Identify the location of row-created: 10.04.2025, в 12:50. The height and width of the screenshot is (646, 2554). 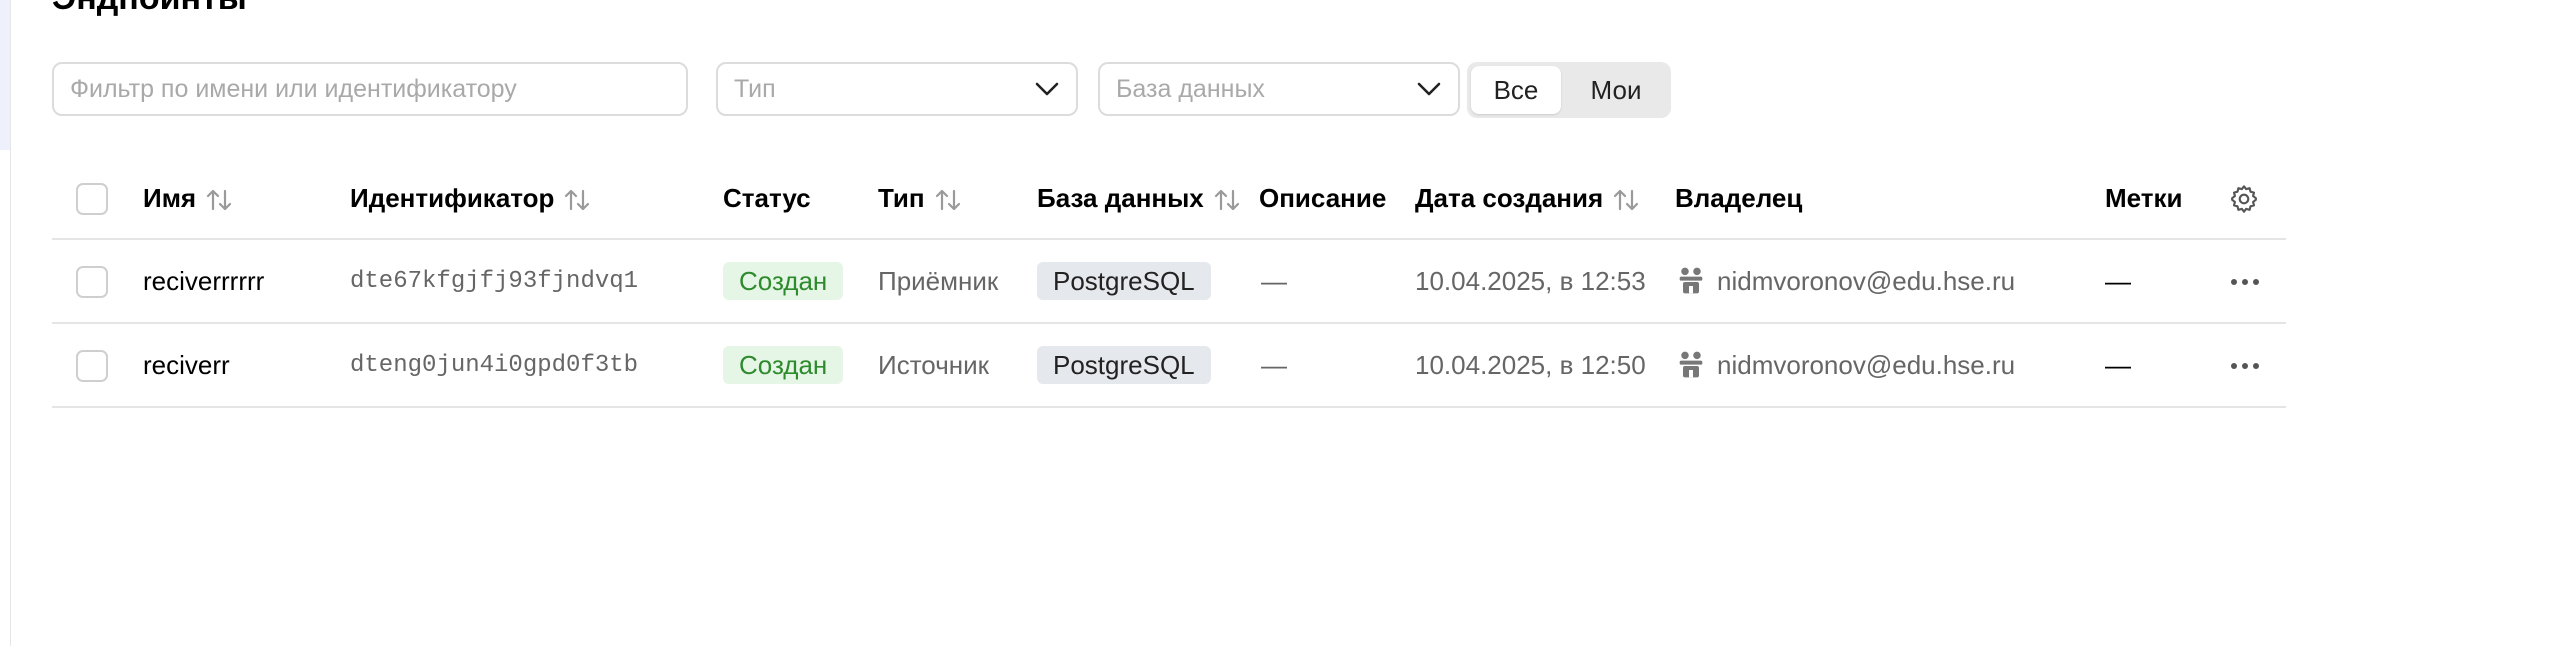
(1530, 365).